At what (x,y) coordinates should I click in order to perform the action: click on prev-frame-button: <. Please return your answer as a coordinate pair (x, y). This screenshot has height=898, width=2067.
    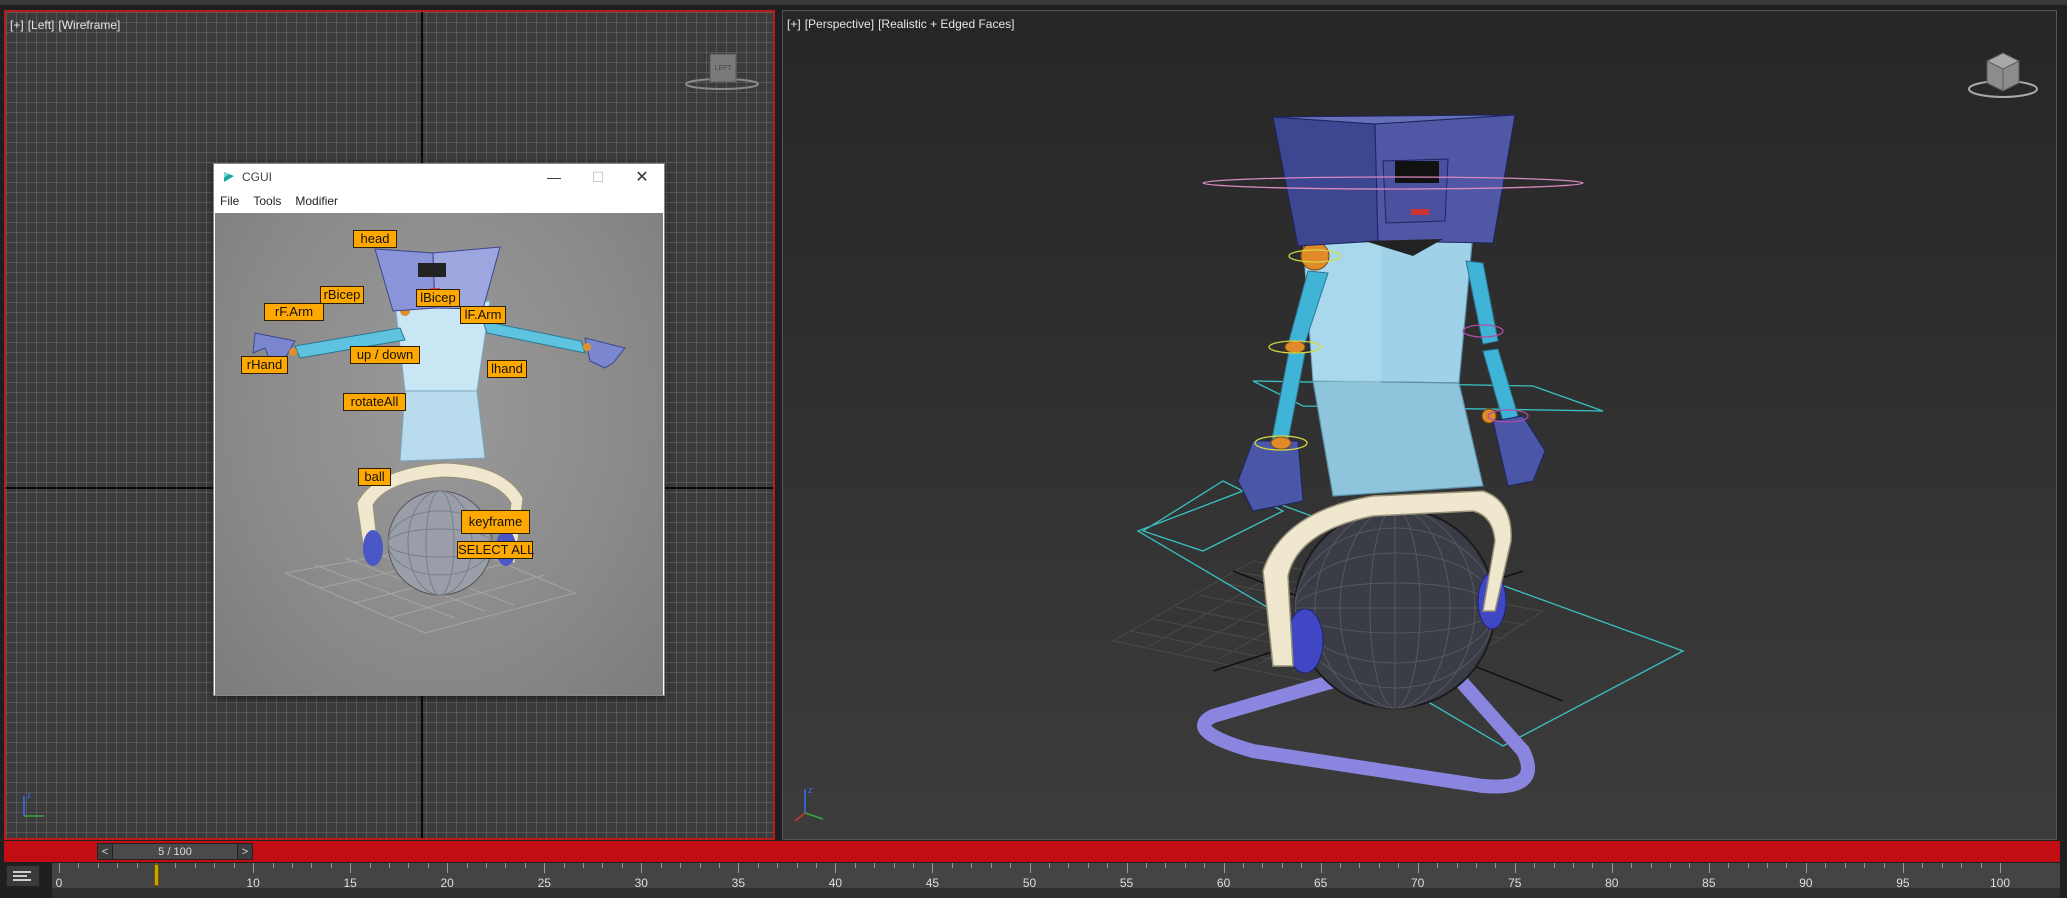
    Looking at the image, I should click on (105, 851).